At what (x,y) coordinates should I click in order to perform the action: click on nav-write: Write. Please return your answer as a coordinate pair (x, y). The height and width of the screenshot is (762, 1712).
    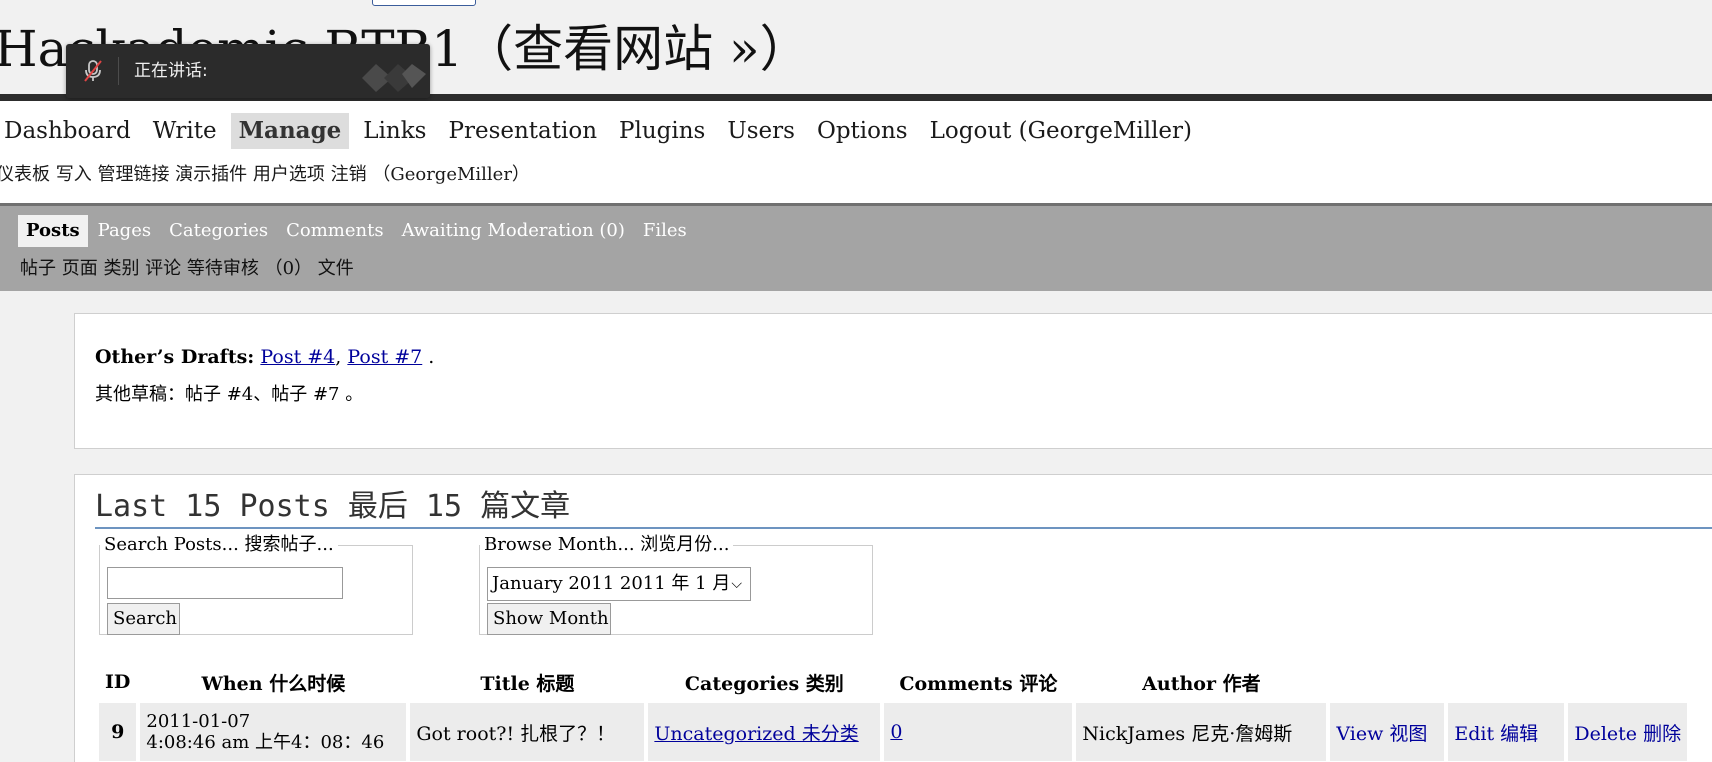
    Looking at the image, I should click on (185, 131).